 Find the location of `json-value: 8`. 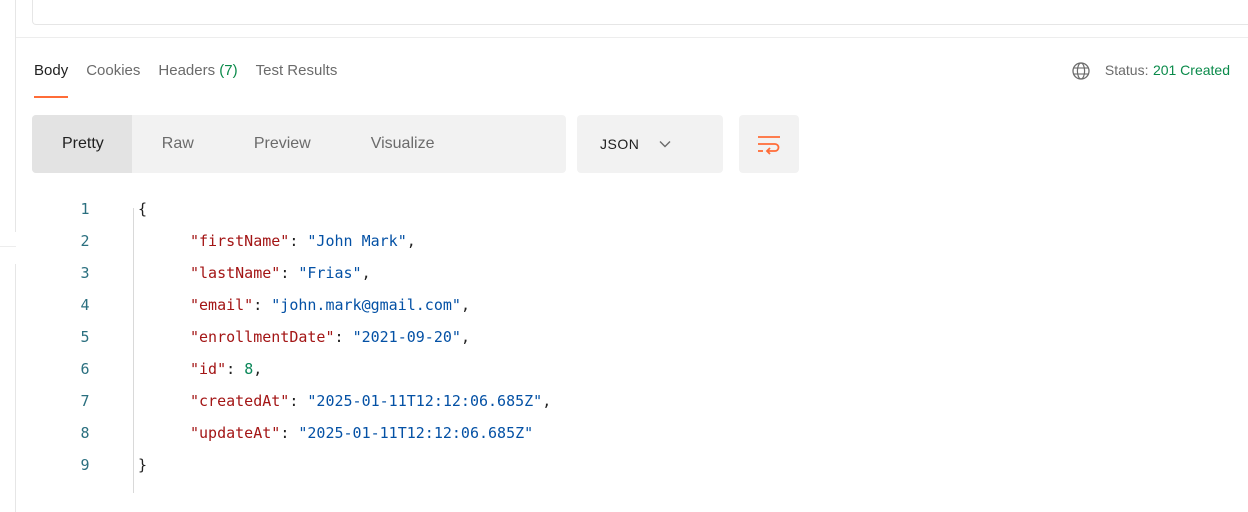

json-value: 8 is located at coordinates (249, 369).